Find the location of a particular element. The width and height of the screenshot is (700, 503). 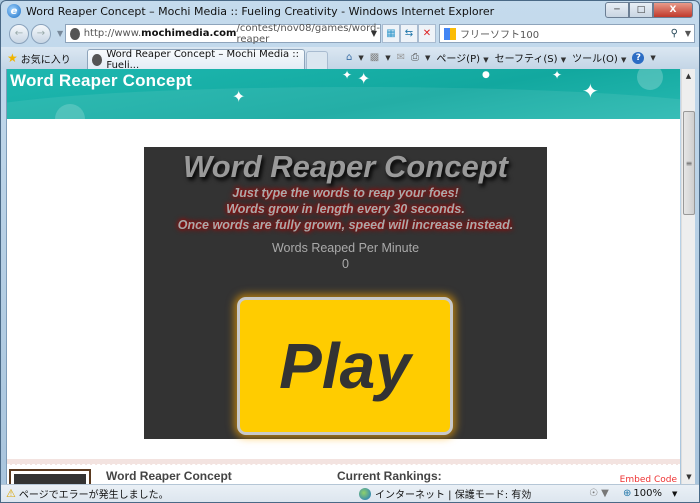

site-banner: ✦ ✦ ✦ ● ✦ ✦ Word Reaper Concept is located at coordinates (343, 94).